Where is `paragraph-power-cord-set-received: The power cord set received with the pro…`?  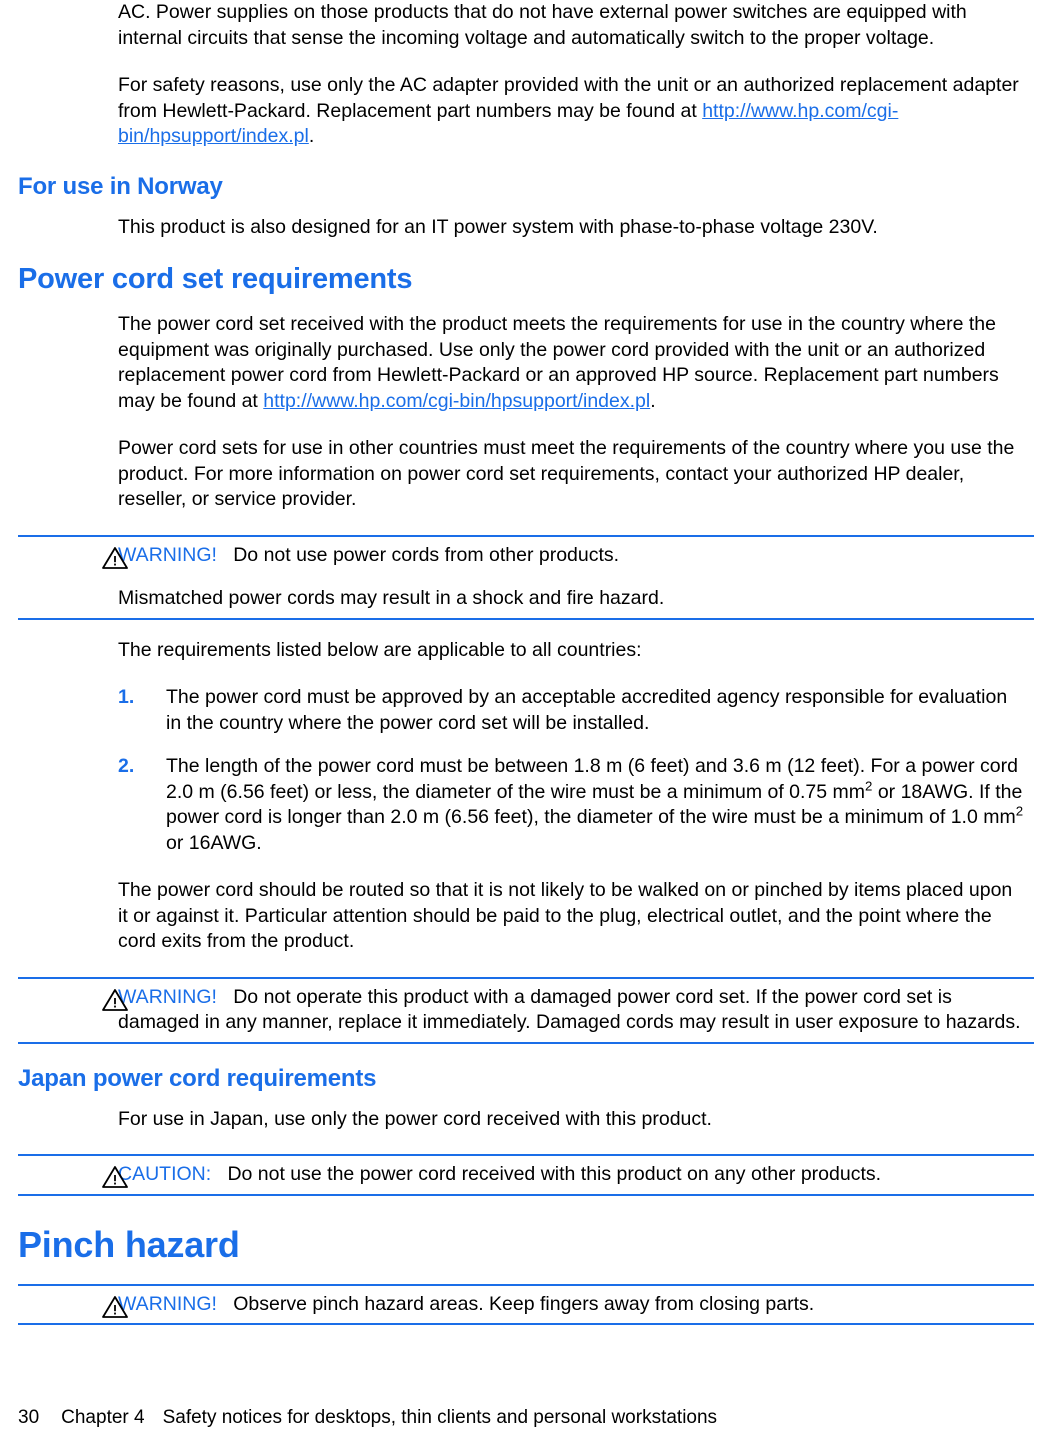
paragraph-power-cord-set-received: The power cord set received with the pro… is located at coordinates (526, 363).